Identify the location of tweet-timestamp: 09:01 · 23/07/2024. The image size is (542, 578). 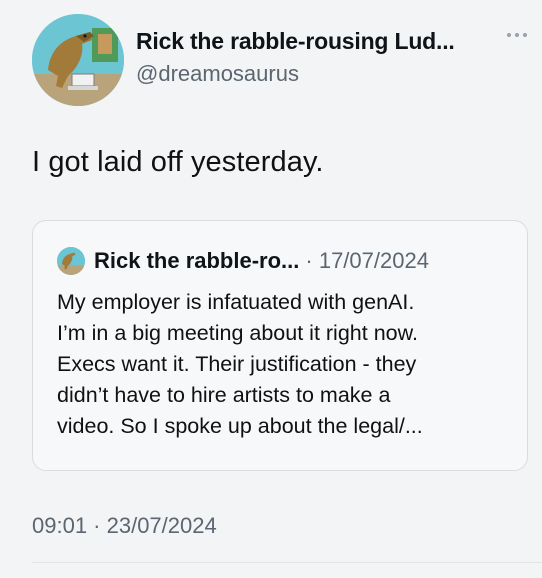
(124, 526).